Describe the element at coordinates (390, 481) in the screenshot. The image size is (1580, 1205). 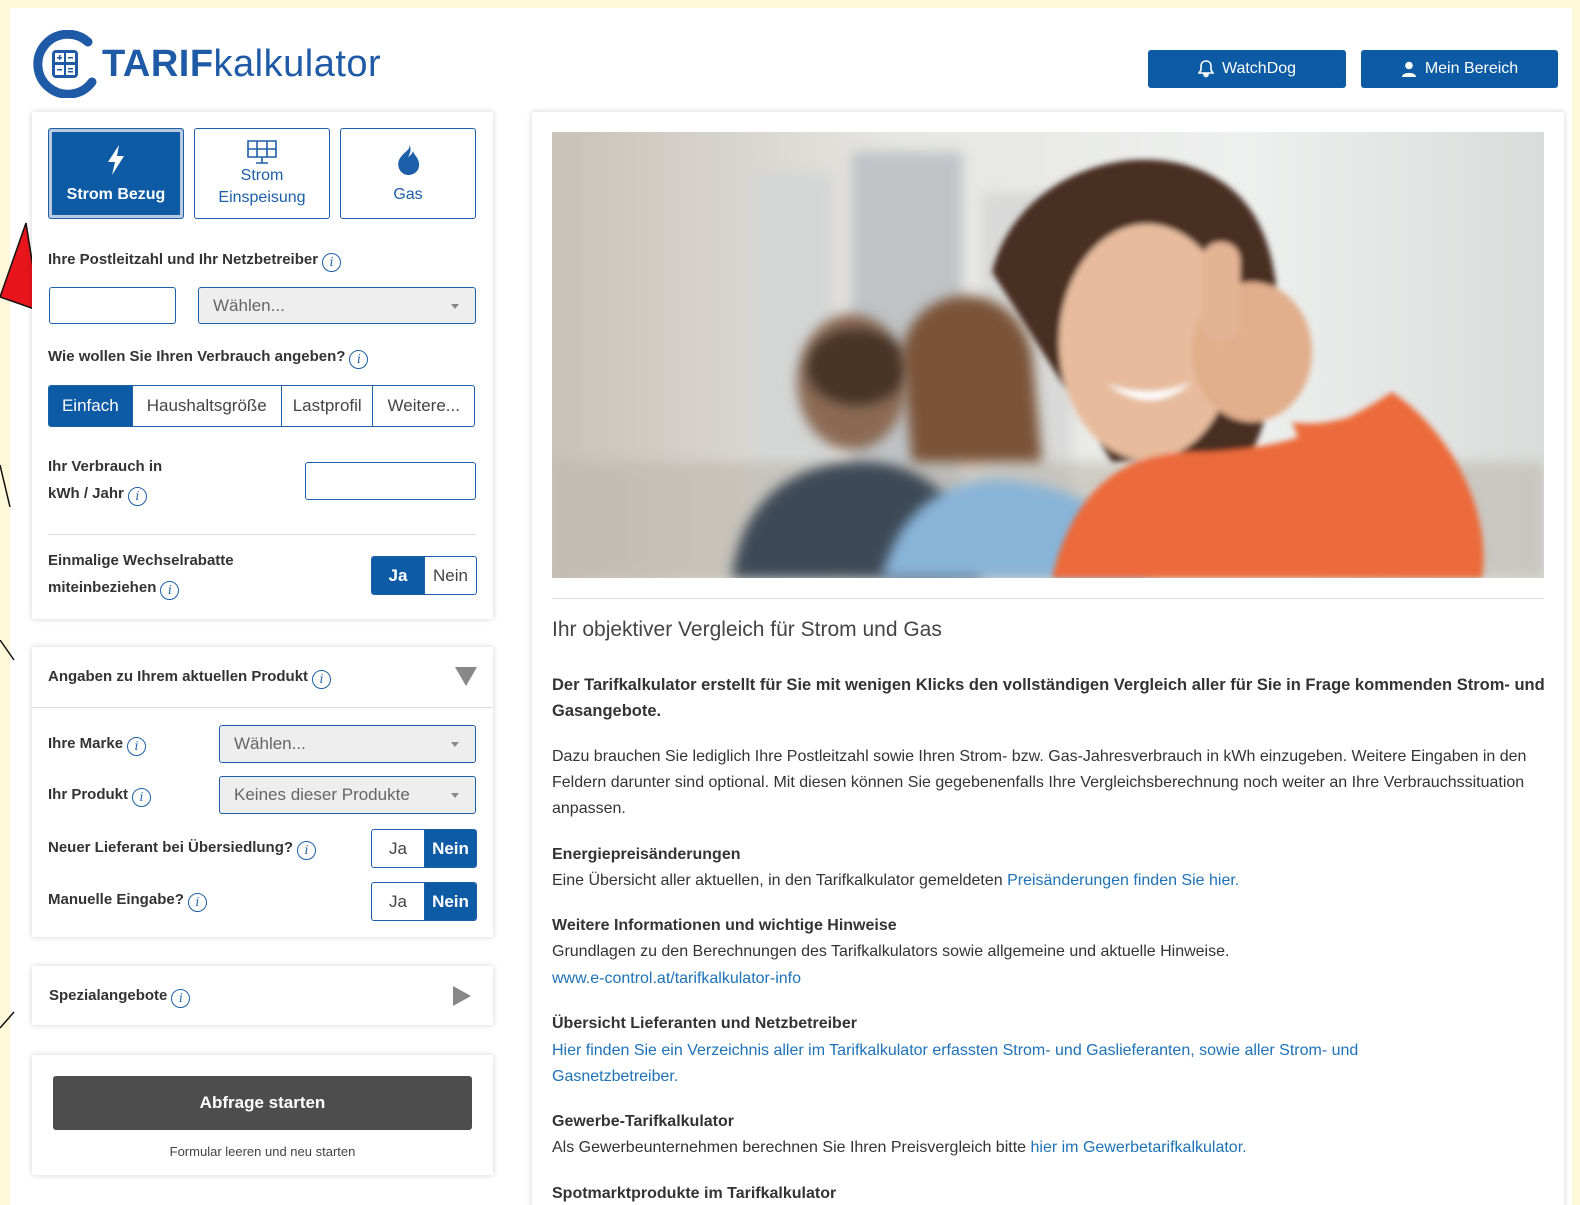
I see `verbrauch-input` at that location.